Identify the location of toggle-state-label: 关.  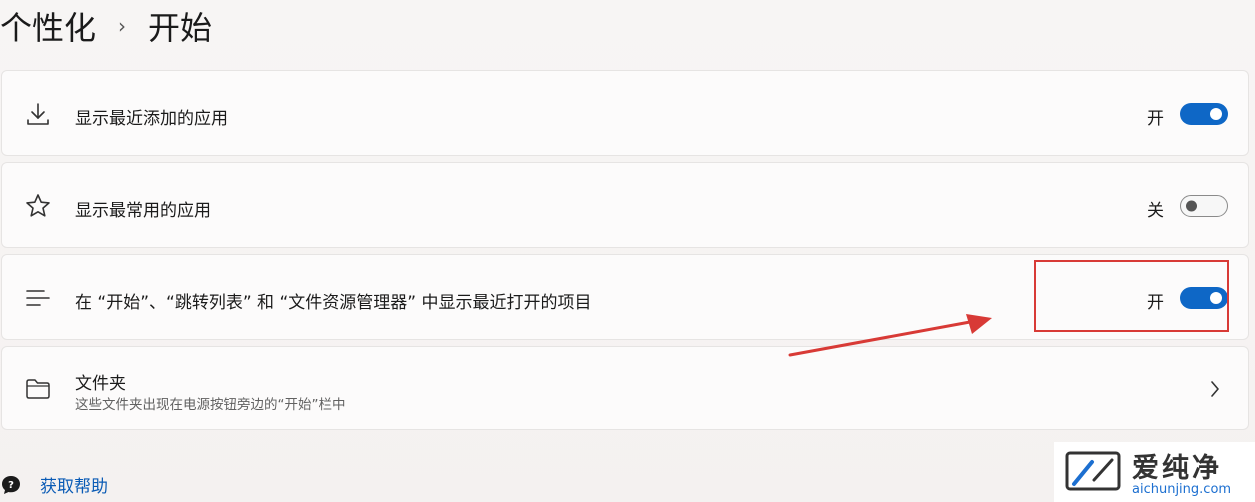
(1155, 211).